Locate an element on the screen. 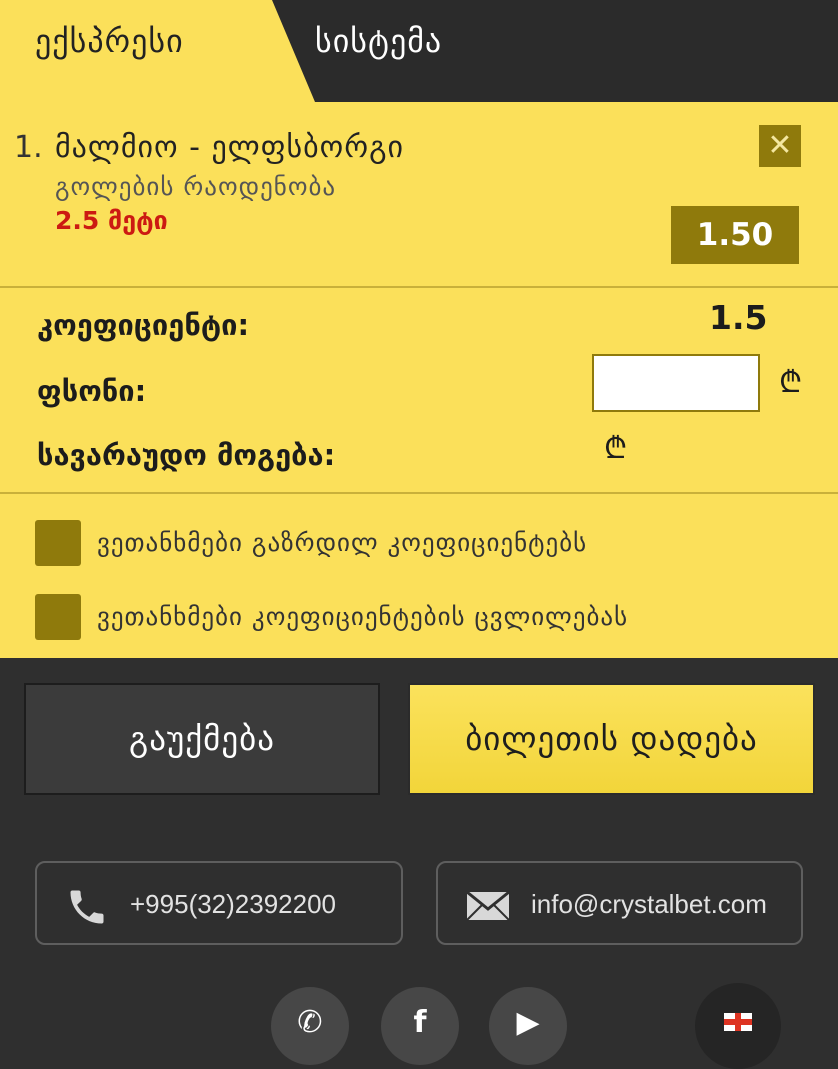 This screenshot has width=838, height=1069. checkbox-increased-odds is located at coordinates (58, 543).